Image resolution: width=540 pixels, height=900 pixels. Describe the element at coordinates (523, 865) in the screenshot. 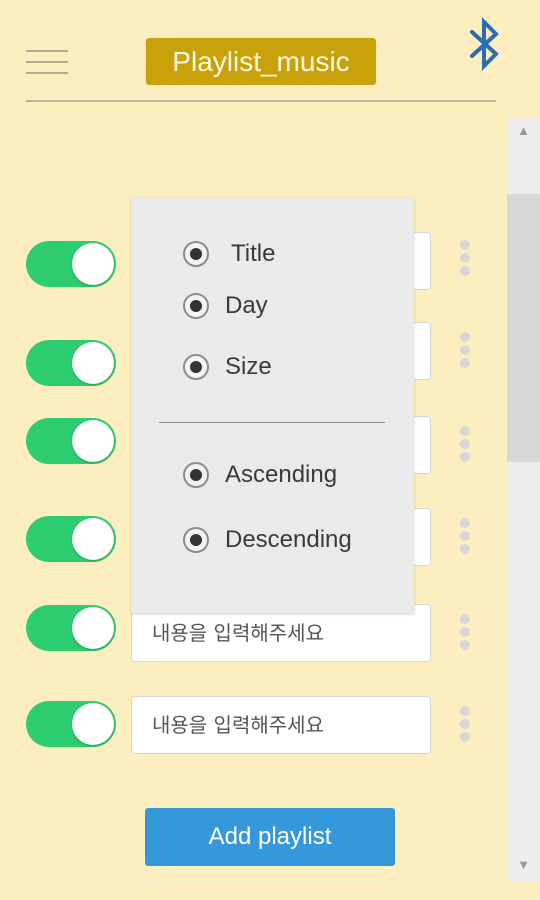

I see `scroll-down-arrow-icon: ▼` at that location.